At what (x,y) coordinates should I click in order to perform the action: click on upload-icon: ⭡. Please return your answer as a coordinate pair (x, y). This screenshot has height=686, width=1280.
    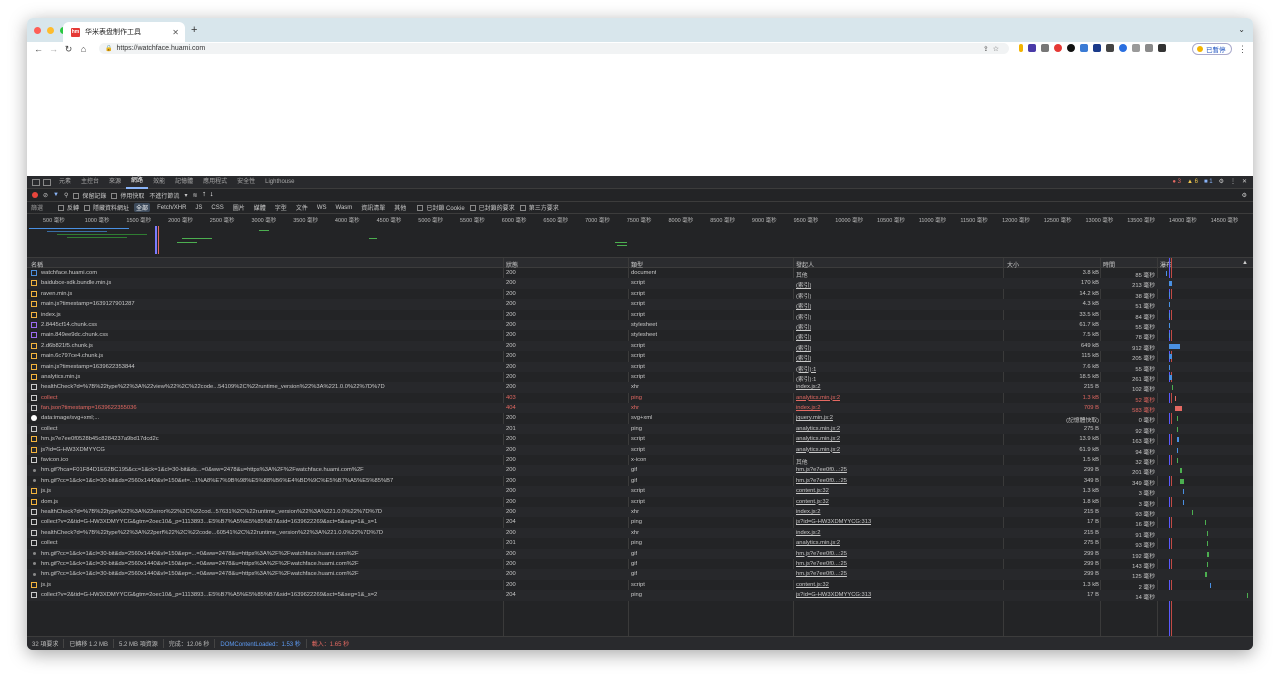
    Looking at the image, I should click on (203, 195).